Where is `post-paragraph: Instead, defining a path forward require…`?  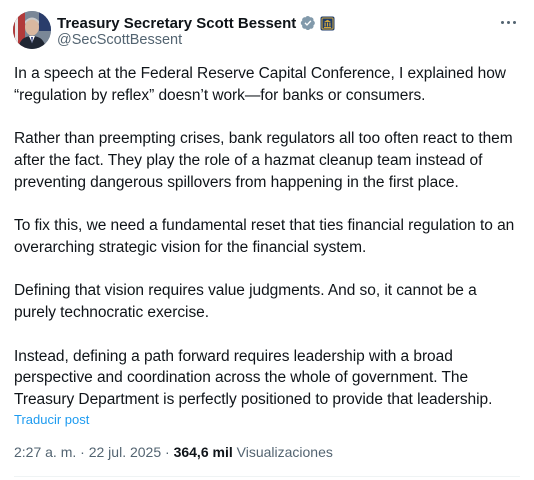 post-paragraph: Instead, defining a path forward require… is located at coordinates (253, 378).